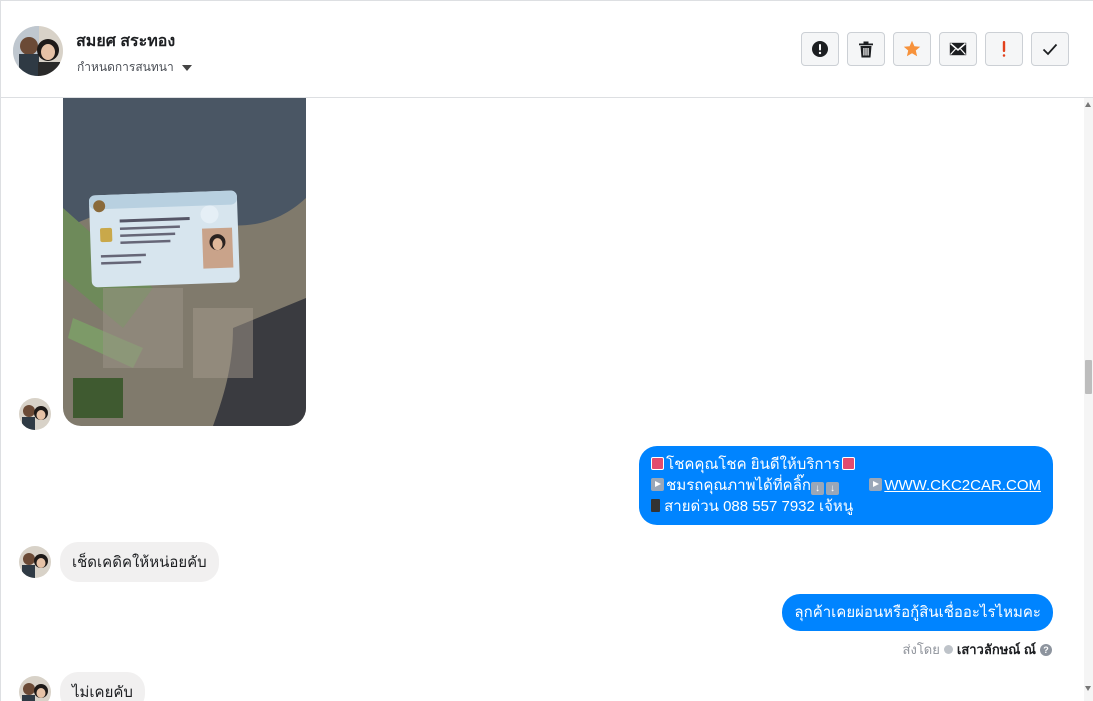 This screenshot has height=701, width=1093. What do you see at coordinates (1088, 688) in the screenshot?
I see `scroll-down-arrow-icon` at bounding box center [1088, 688].